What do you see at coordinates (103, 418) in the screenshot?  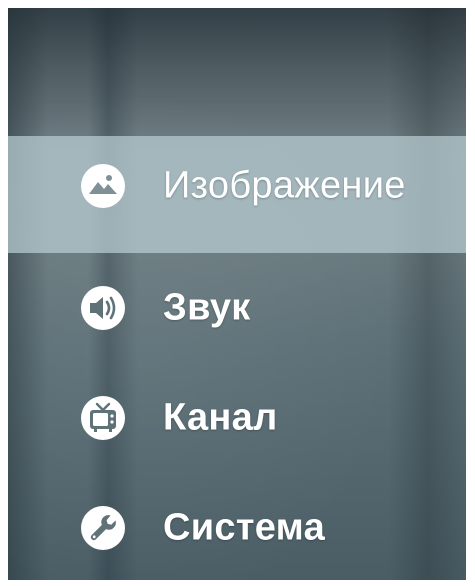 I see `tv-icon` at bounding box center [103, 418].